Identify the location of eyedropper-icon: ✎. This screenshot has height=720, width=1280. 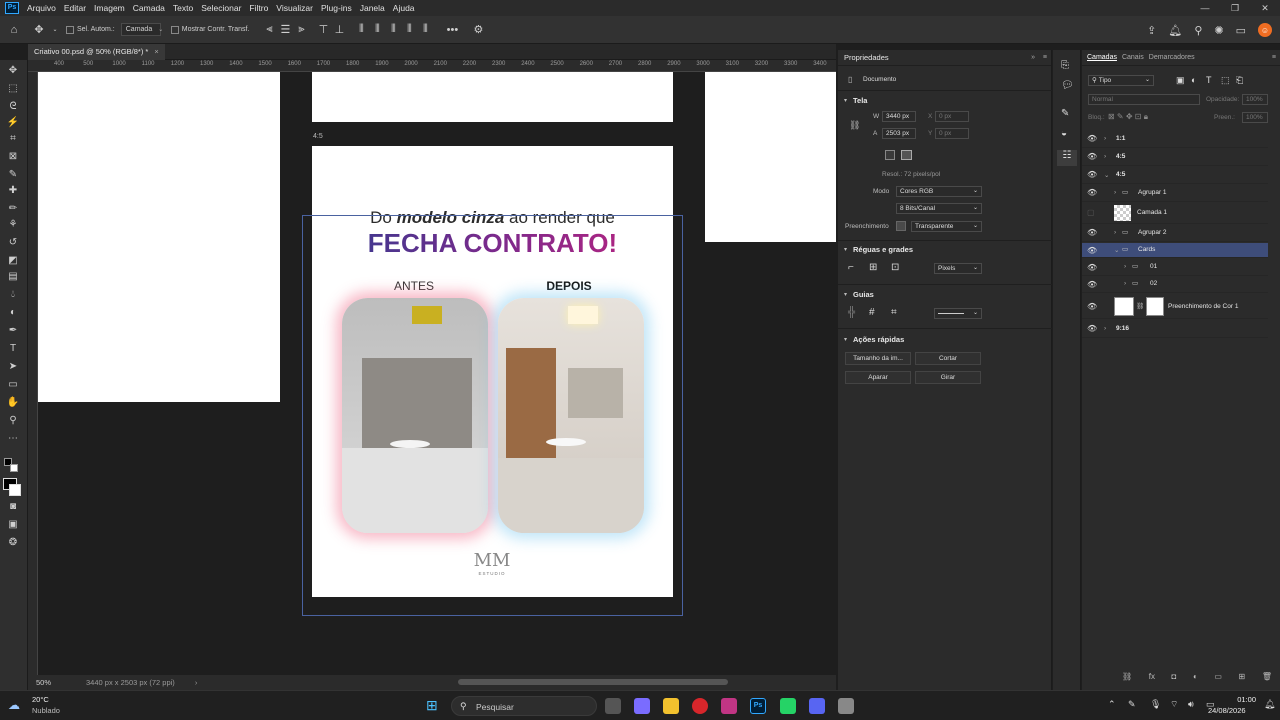
(13, 175).